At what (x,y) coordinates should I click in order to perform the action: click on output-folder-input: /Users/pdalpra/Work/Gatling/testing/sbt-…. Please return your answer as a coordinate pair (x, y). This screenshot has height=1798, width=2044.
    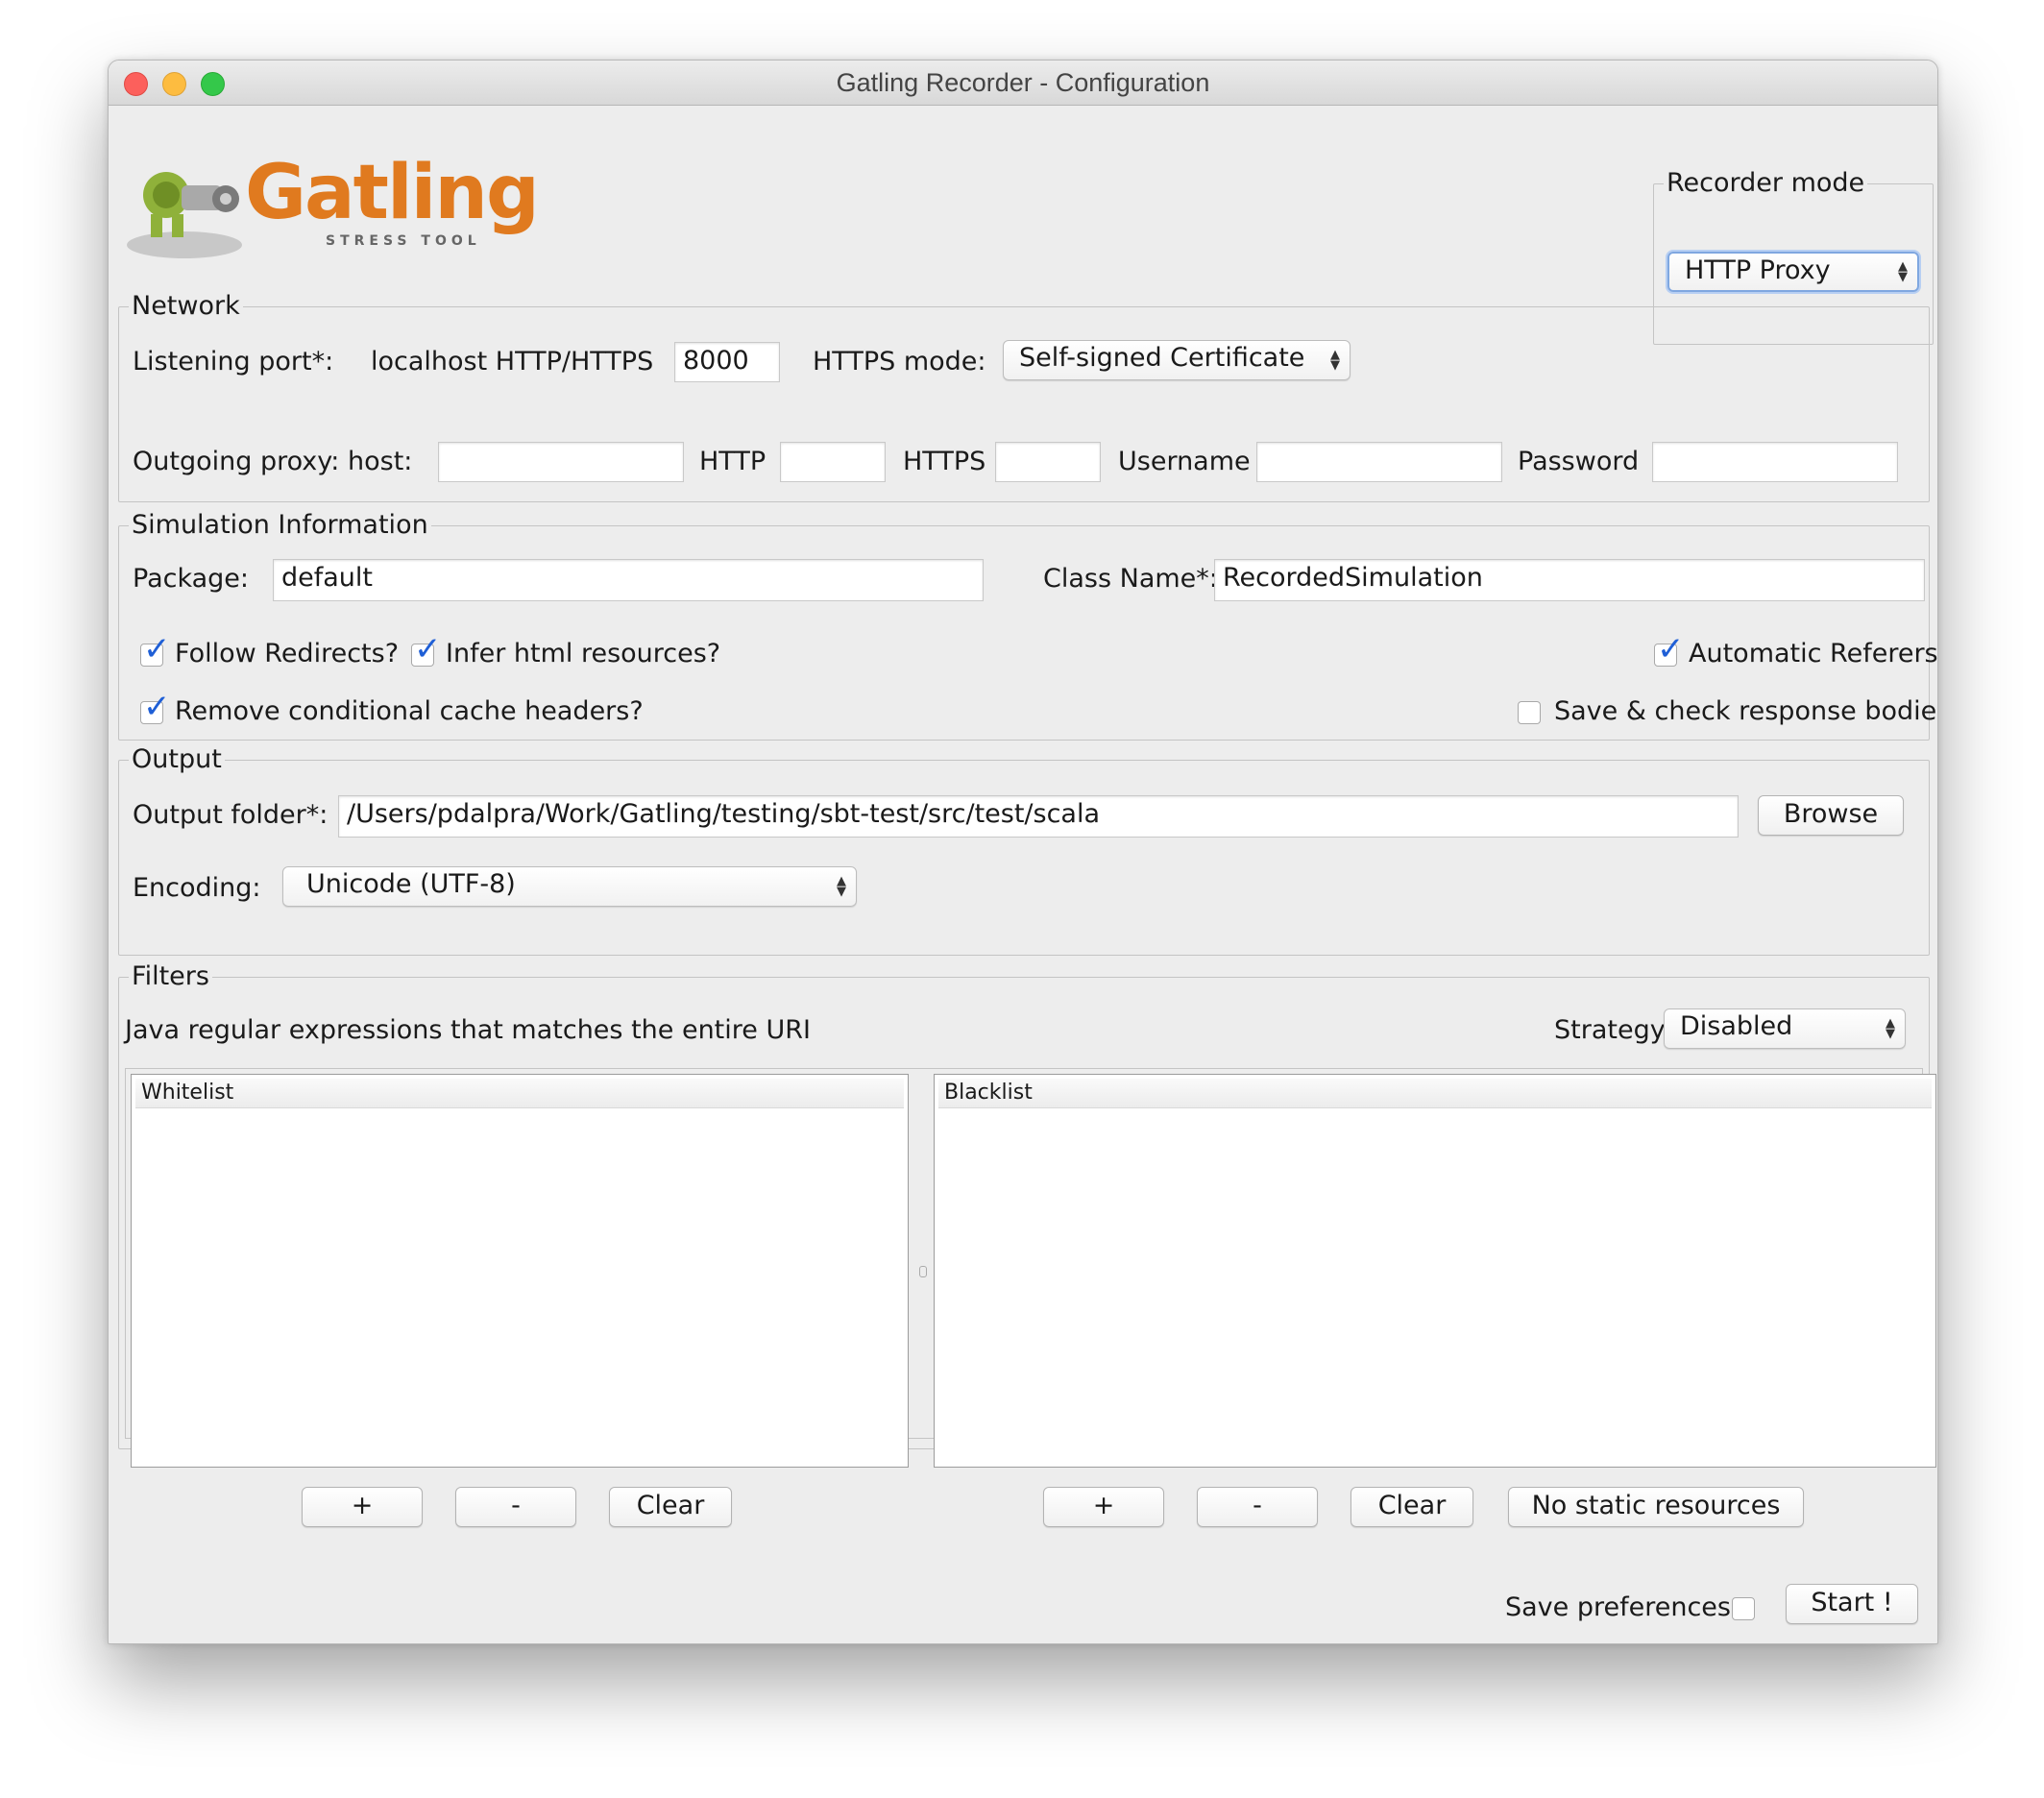
    Looking at the image, I should click on (1038, 816).